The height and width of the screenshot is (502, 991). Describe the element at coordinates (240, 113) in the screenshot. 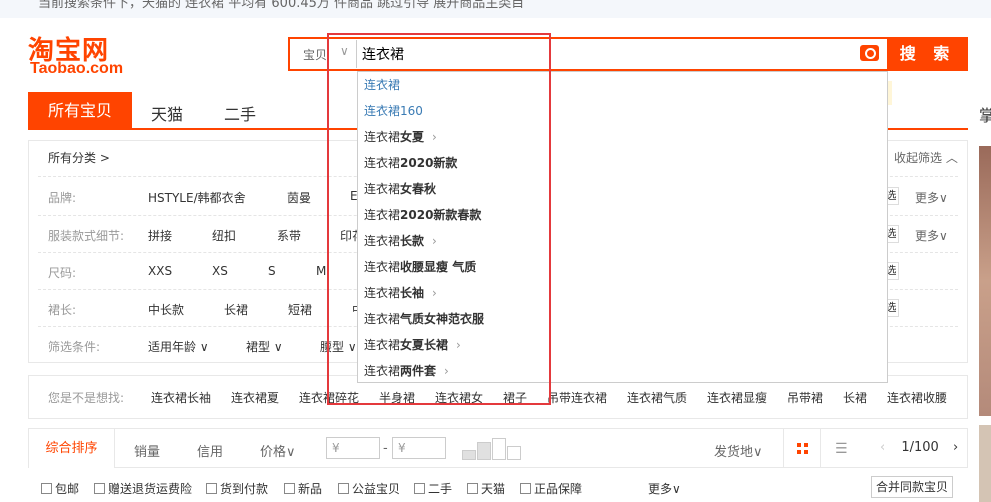

I see `tab-secondhand: 二手` at that location.